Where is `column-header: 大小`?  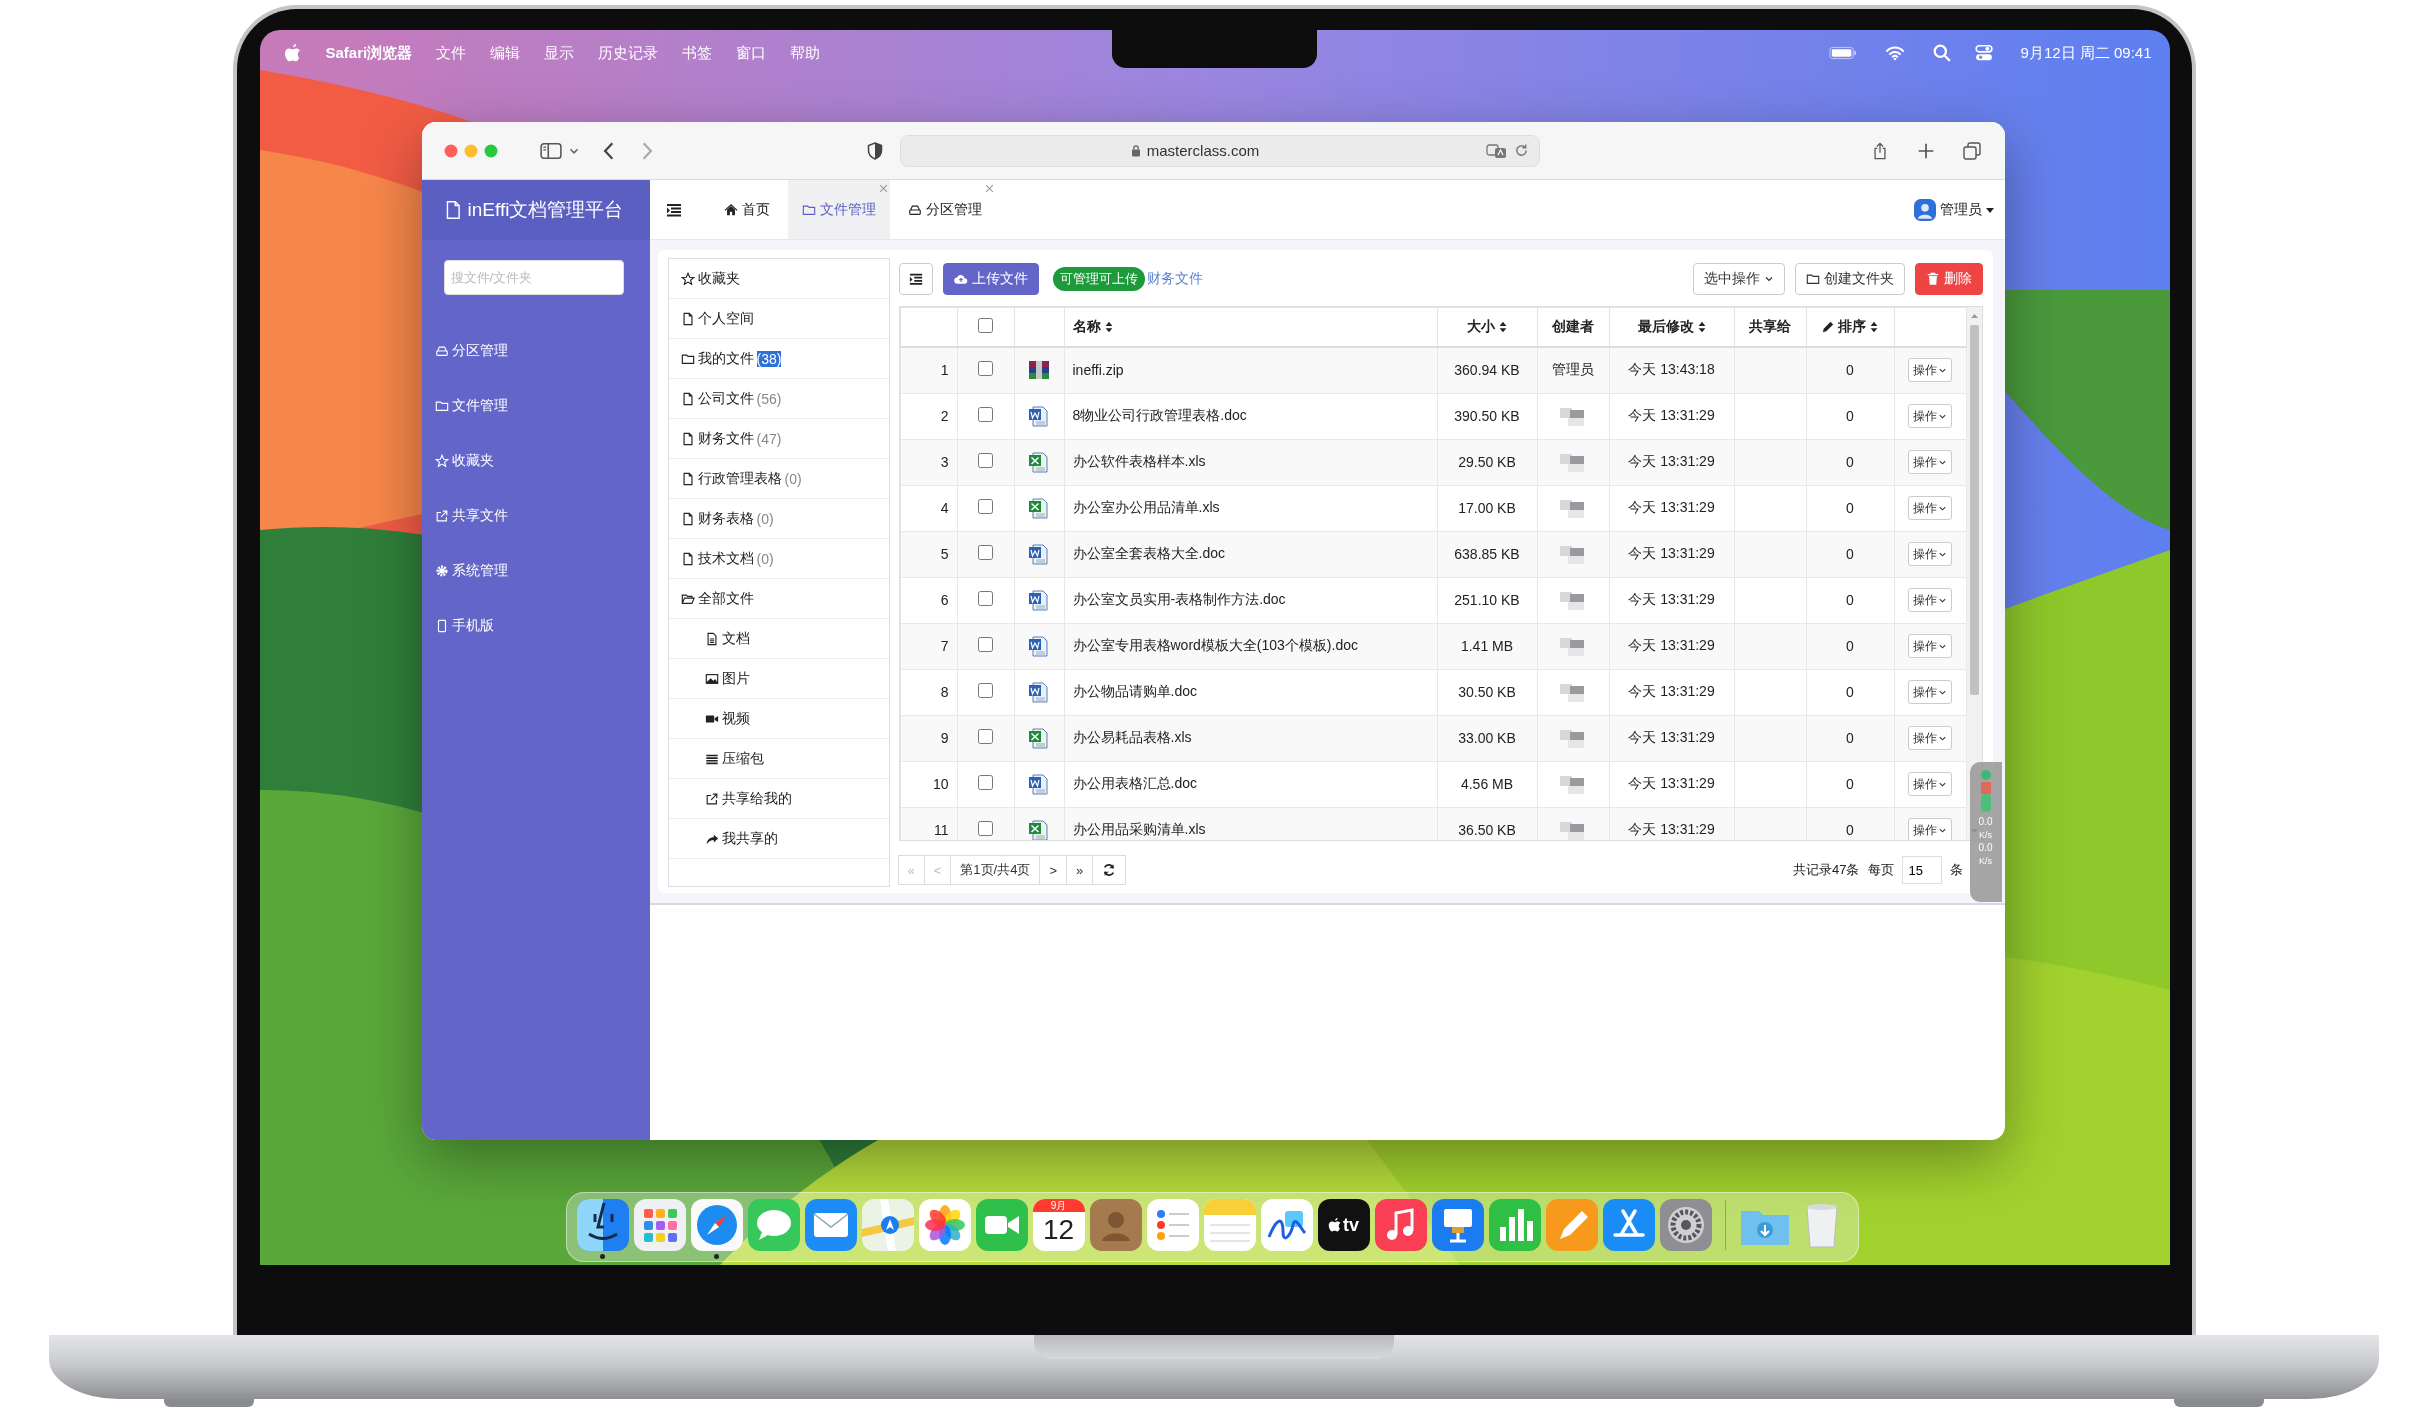 column-header: 大小 is located at coordinates (1481, 327).